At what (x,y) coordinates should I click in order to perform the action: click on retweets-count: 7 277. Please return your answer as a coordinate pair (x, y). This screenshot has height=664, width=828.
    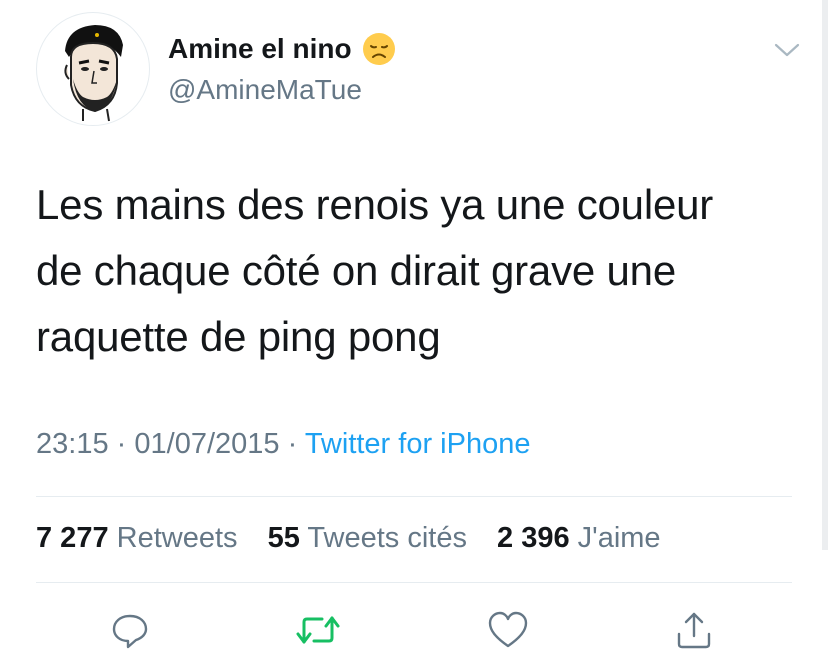
    Looking at the image, I should click on (72, 538).